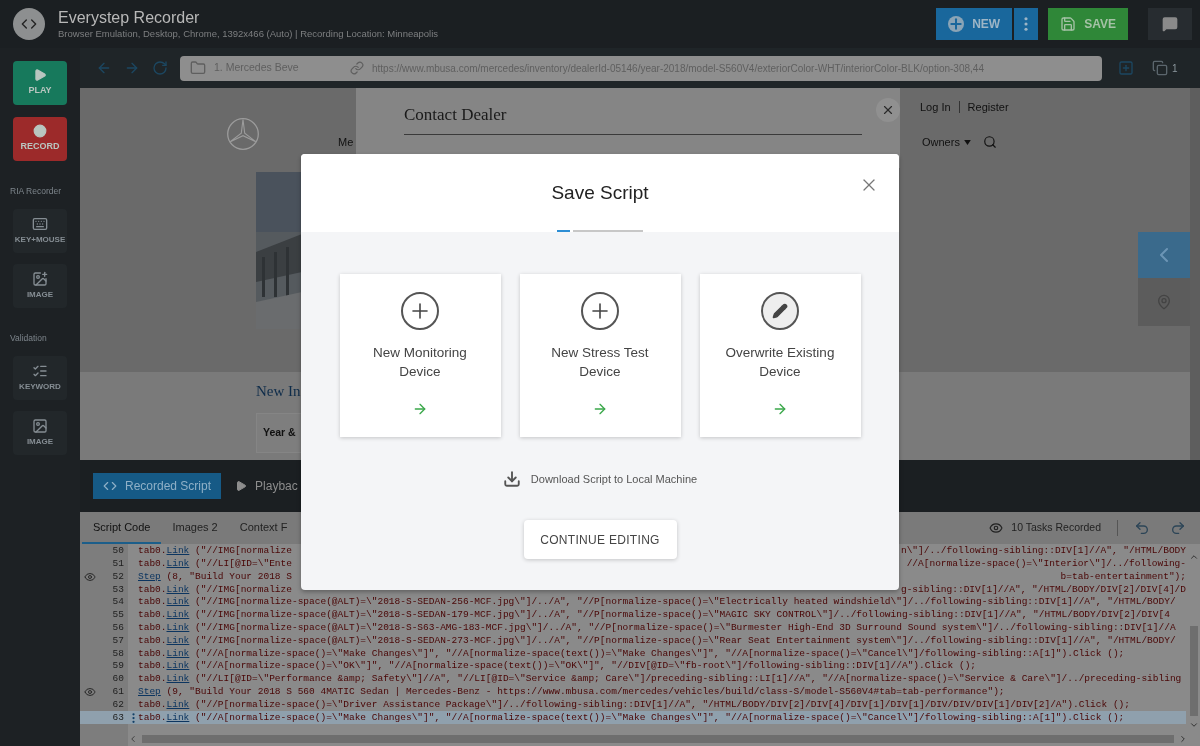 Image resolution: width=1200 pixels, height=746 pixels. Describe the element at coordinates (600, 362) in the screenshot. I see `option-label: New Stress Test Device` at that location.